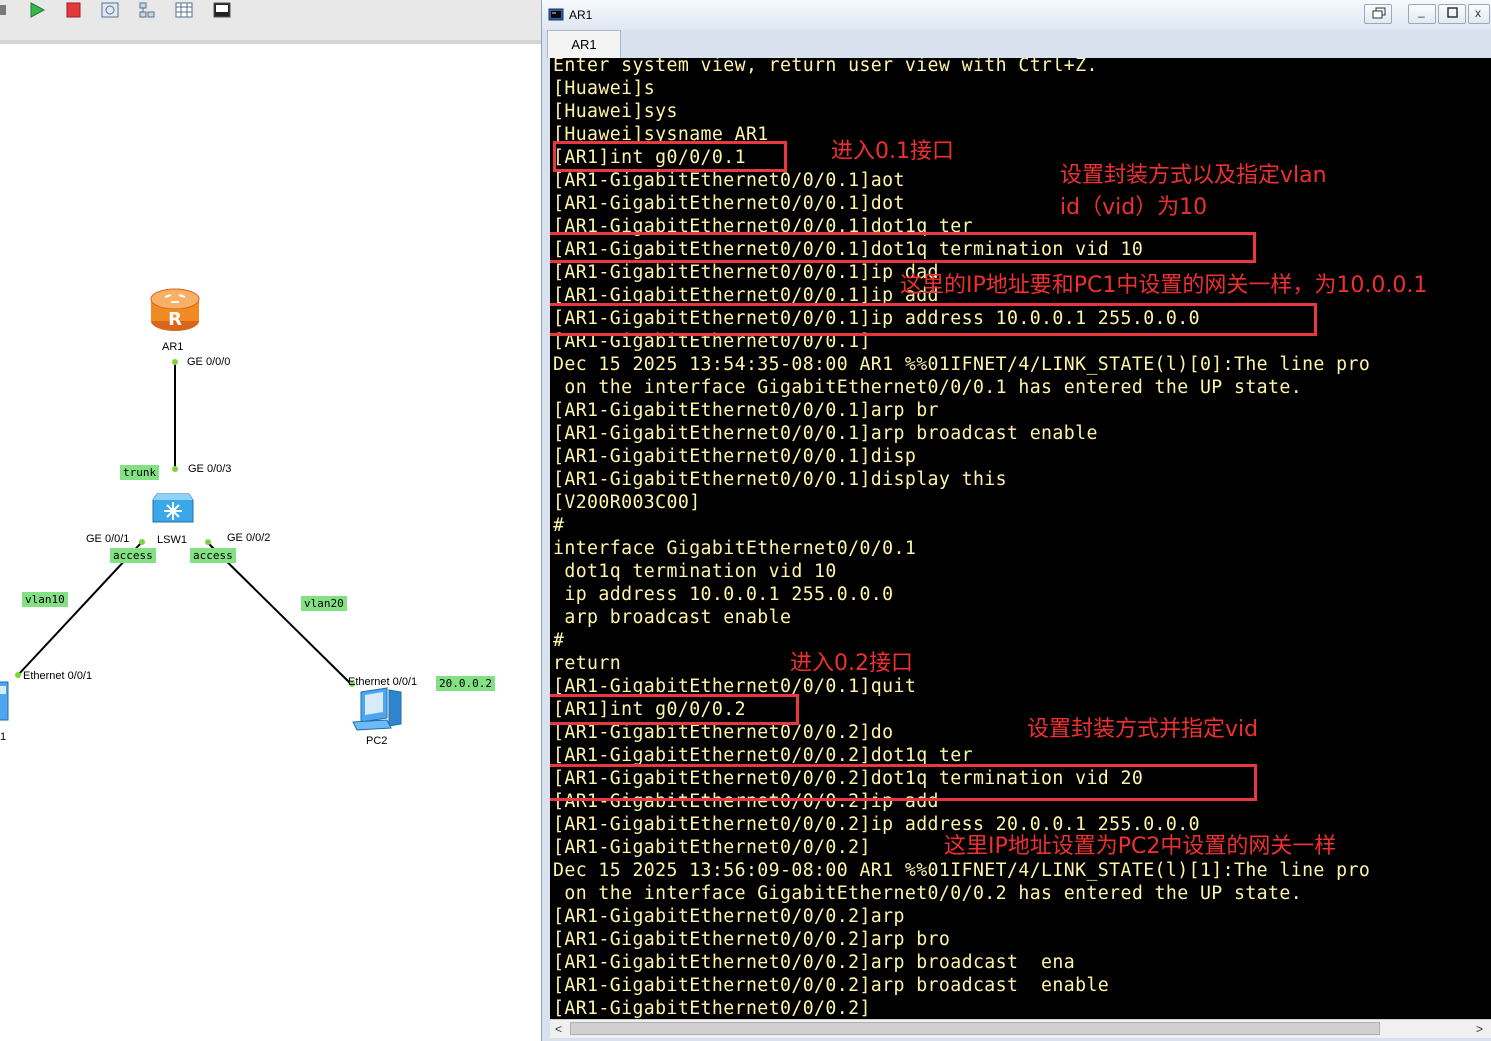 The width and height of the screenshot is (1491, 1041). Describe the element at coordinates (558, 1029) in the screenshot. I see `scroll-left-icon: <` at that location.